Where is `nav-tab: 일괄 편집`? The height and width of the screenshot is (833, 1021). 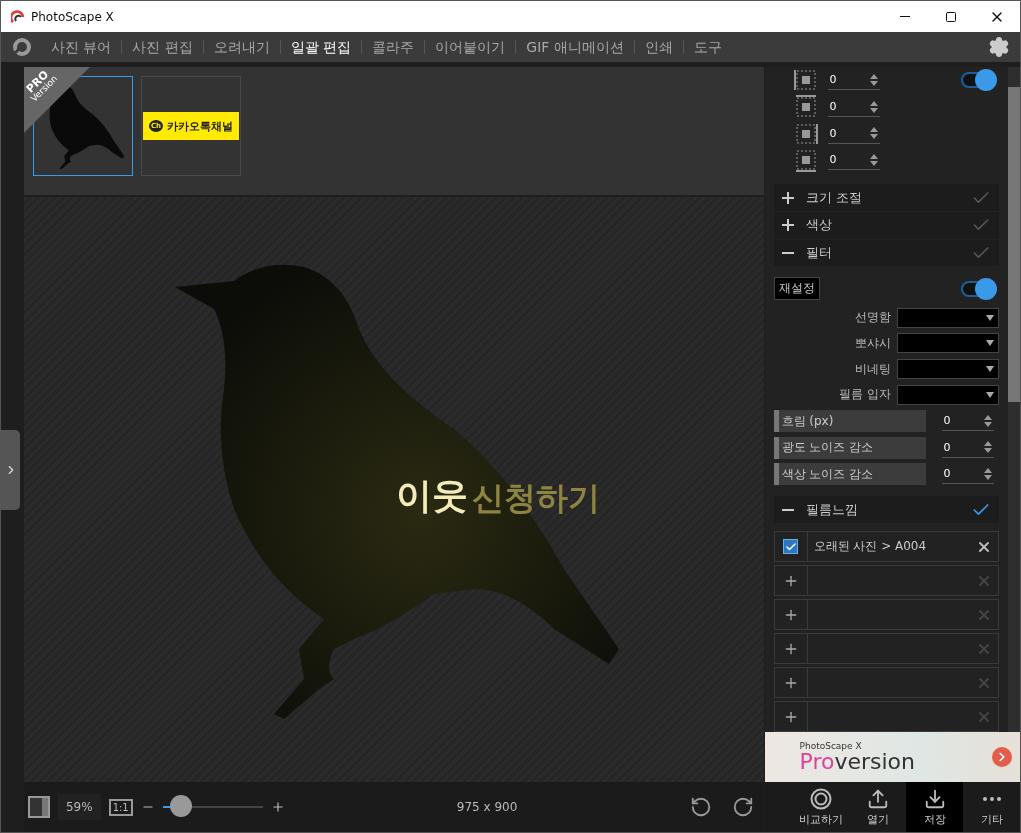 nav-tab: 일괄 편집 is located at coordinates (320, 47).